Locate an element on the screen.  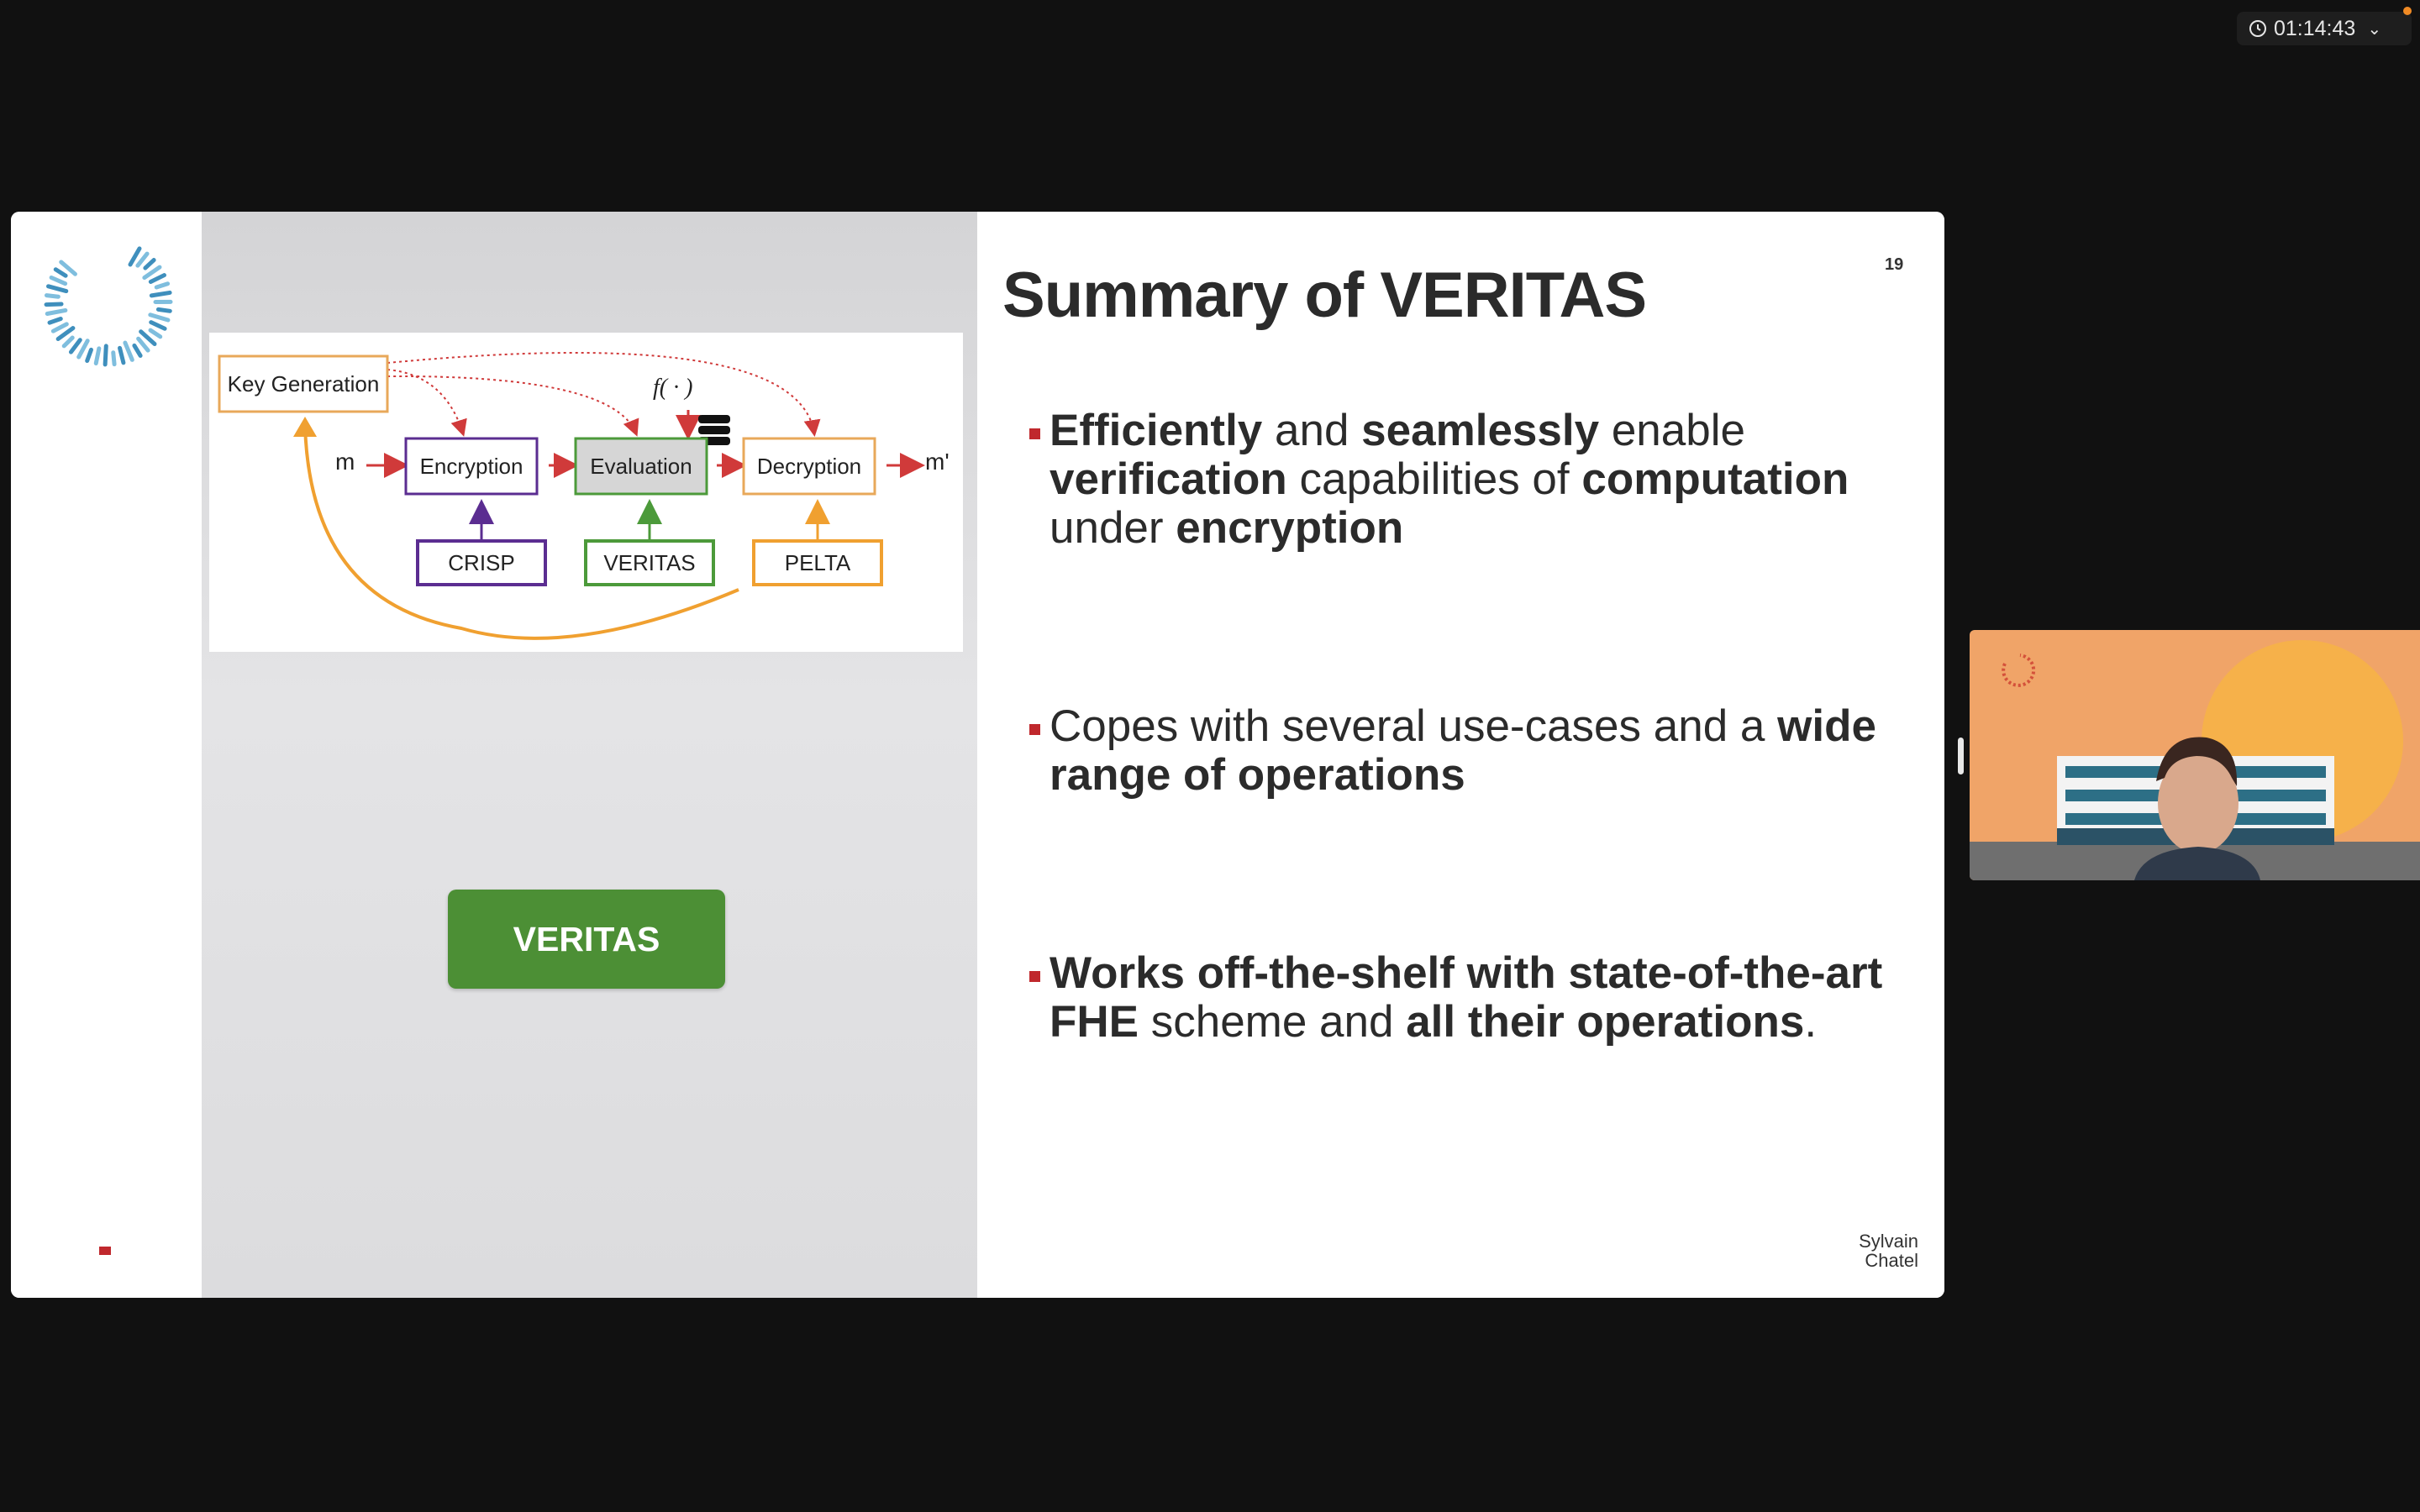
diagram-key-generation: Key Generation is located at coordinates (303, 383).